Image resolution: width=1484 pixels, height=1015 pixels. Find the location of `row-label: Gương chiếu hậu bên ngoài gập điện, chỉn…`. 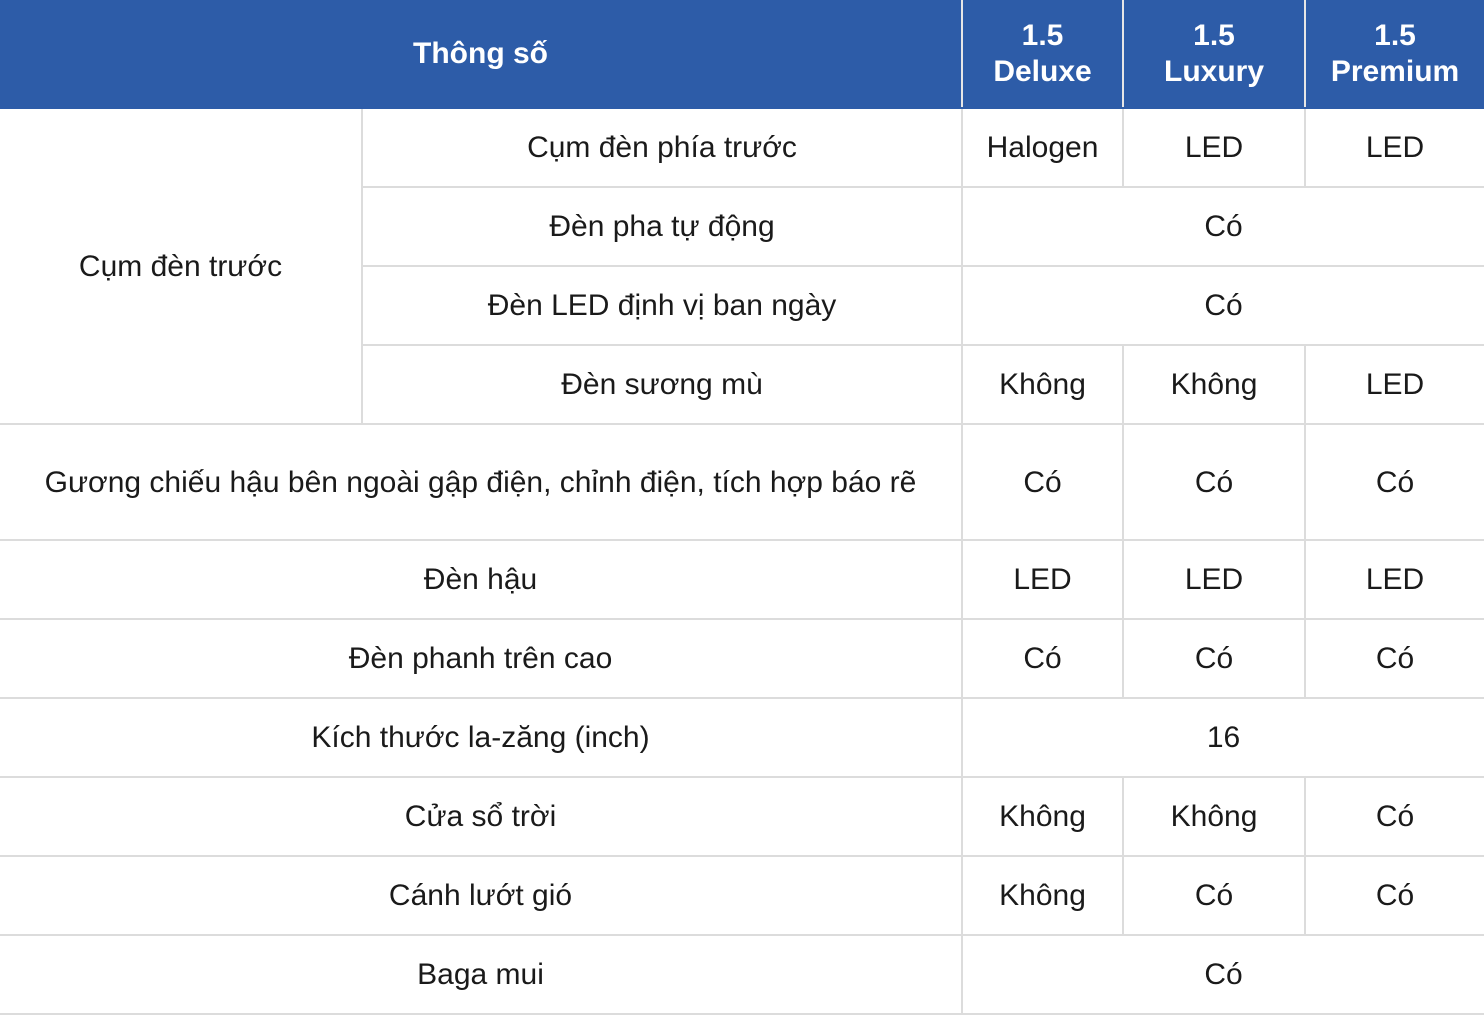

row-label: Gương chiếu hậu bên ngoài gập điện, chỉn… is located at coordinates (482, 482).